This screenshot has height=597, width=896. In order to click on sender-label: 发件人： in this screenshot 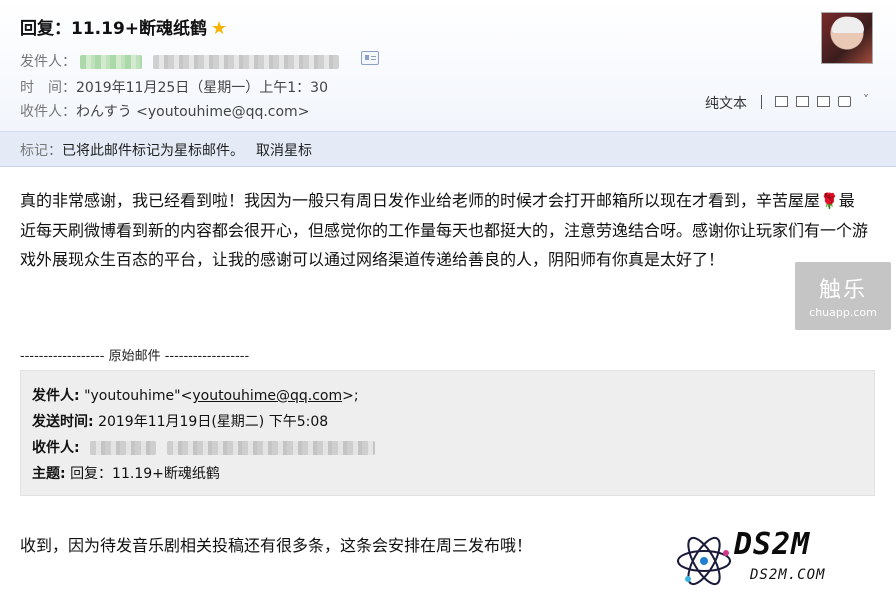, I will do `click(48, 62)`.